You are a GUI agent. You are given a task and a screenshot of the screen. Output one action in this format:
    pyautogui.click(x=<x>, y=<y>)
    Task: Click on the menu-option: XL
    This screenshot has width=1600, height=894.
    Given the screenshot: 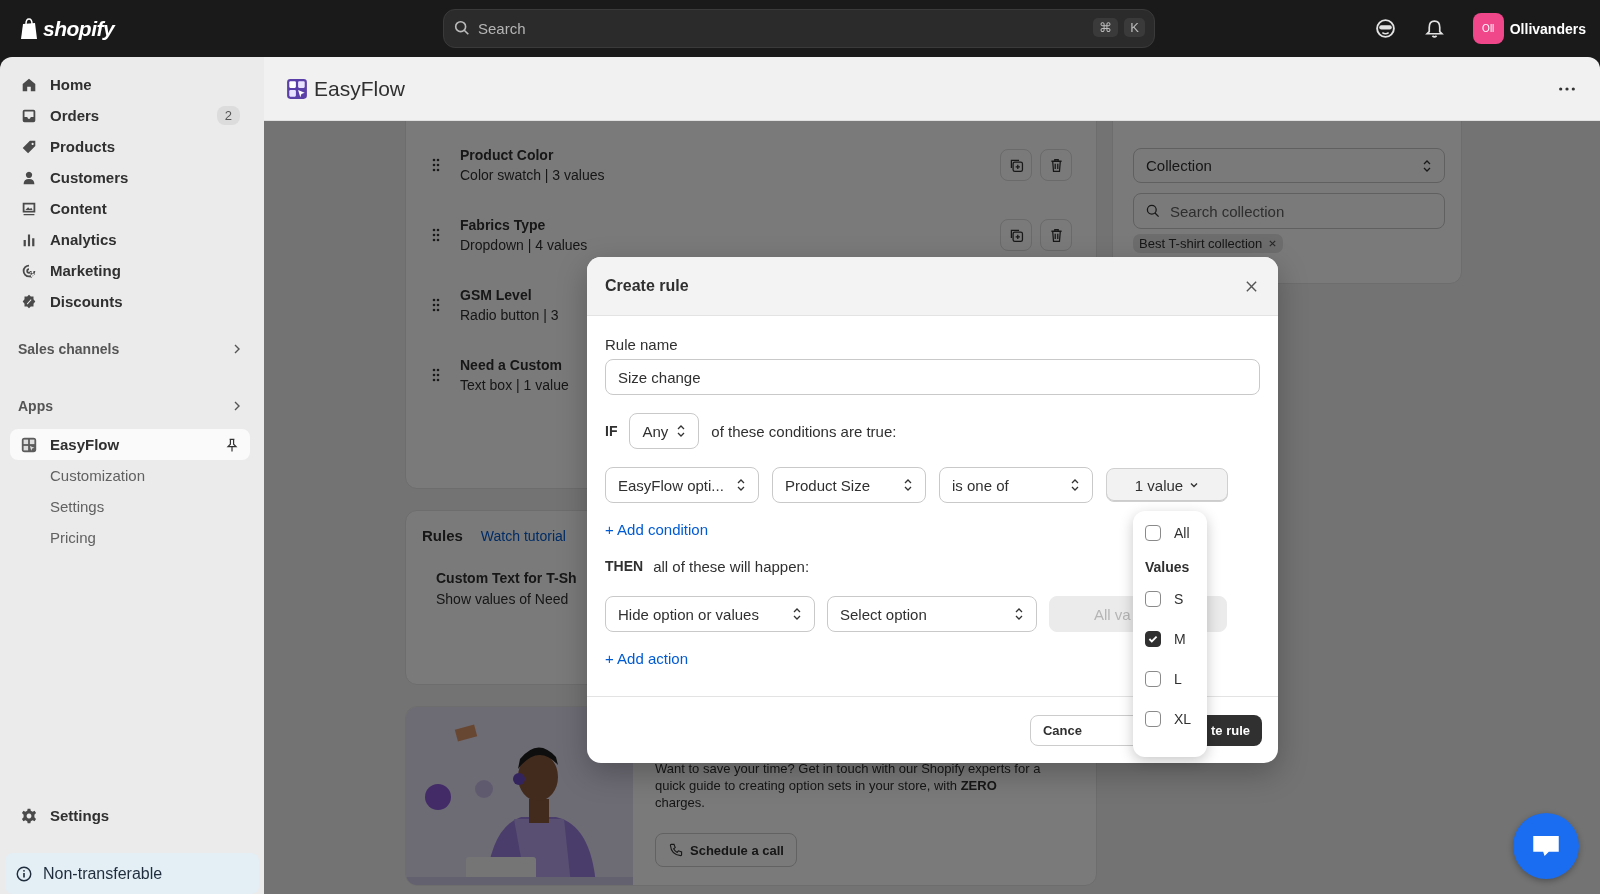 What is the action you would take?
    pyautogui.click(x=1170, y=719)
    